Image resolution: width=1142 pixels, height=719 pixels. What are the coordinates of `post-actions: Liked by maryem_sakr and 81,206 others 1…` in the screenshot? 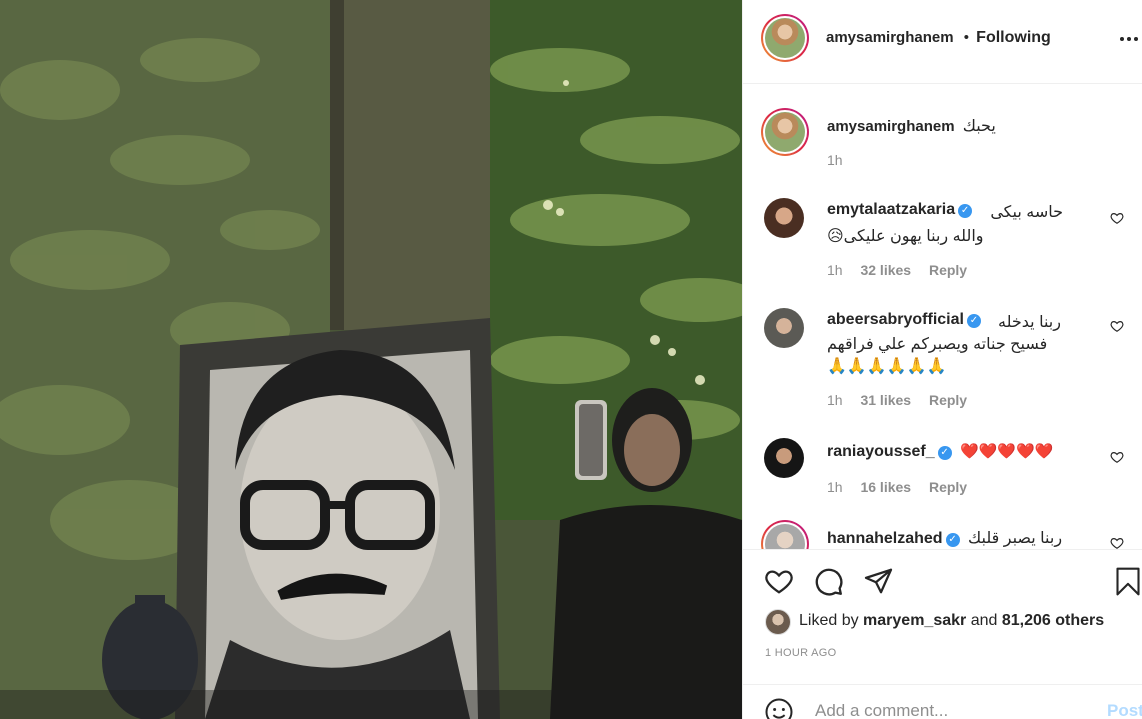 It's located at (942, 634).